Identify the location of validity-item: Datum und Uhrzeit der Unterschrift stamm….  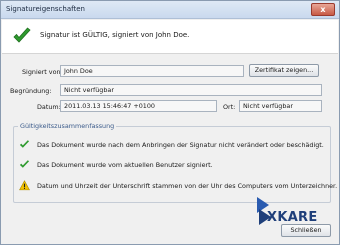
(178, 187).